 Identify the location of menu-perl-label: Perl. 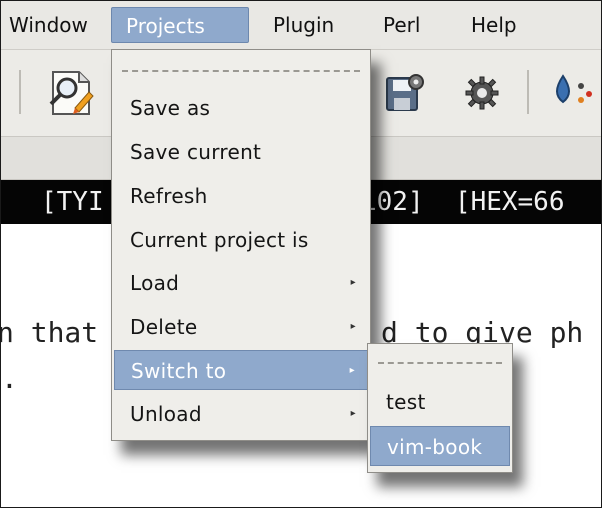
(402, 25).